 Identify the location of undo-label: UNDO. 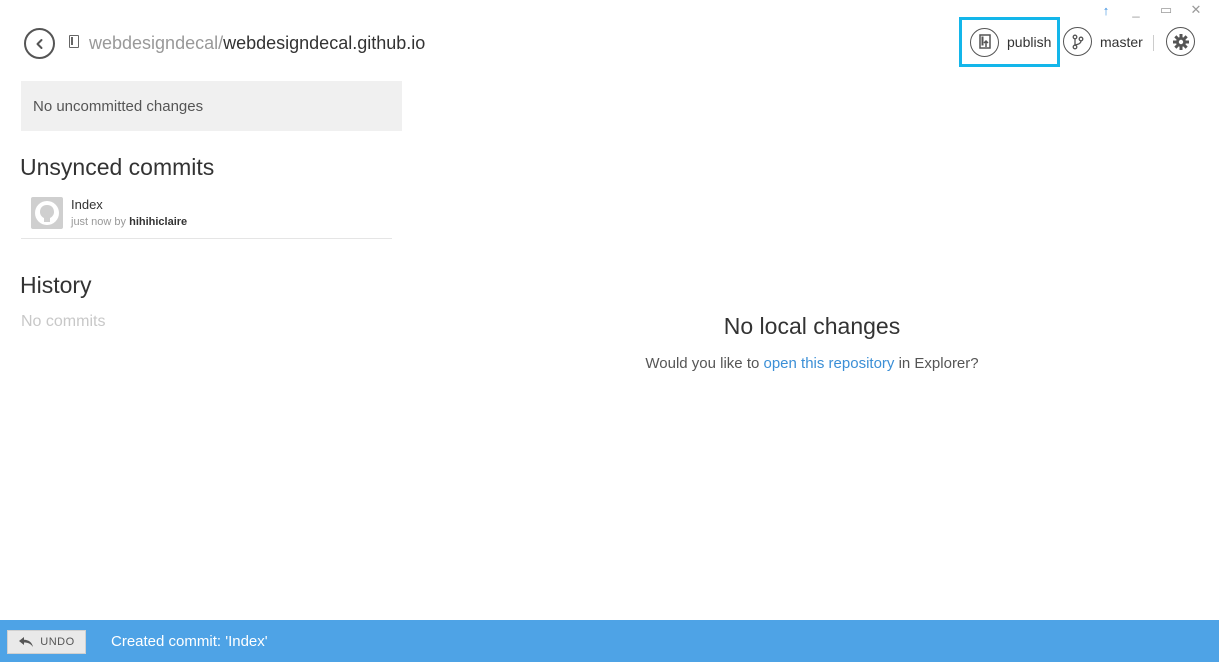
(57, 642).